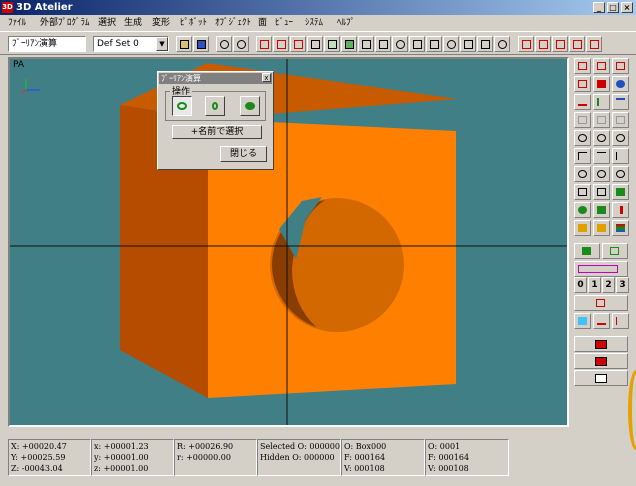  What do you see at coordinates (632, 410) in the screenshot?
I see `desktop-edge-decoration` at bounding box center [632, 410].